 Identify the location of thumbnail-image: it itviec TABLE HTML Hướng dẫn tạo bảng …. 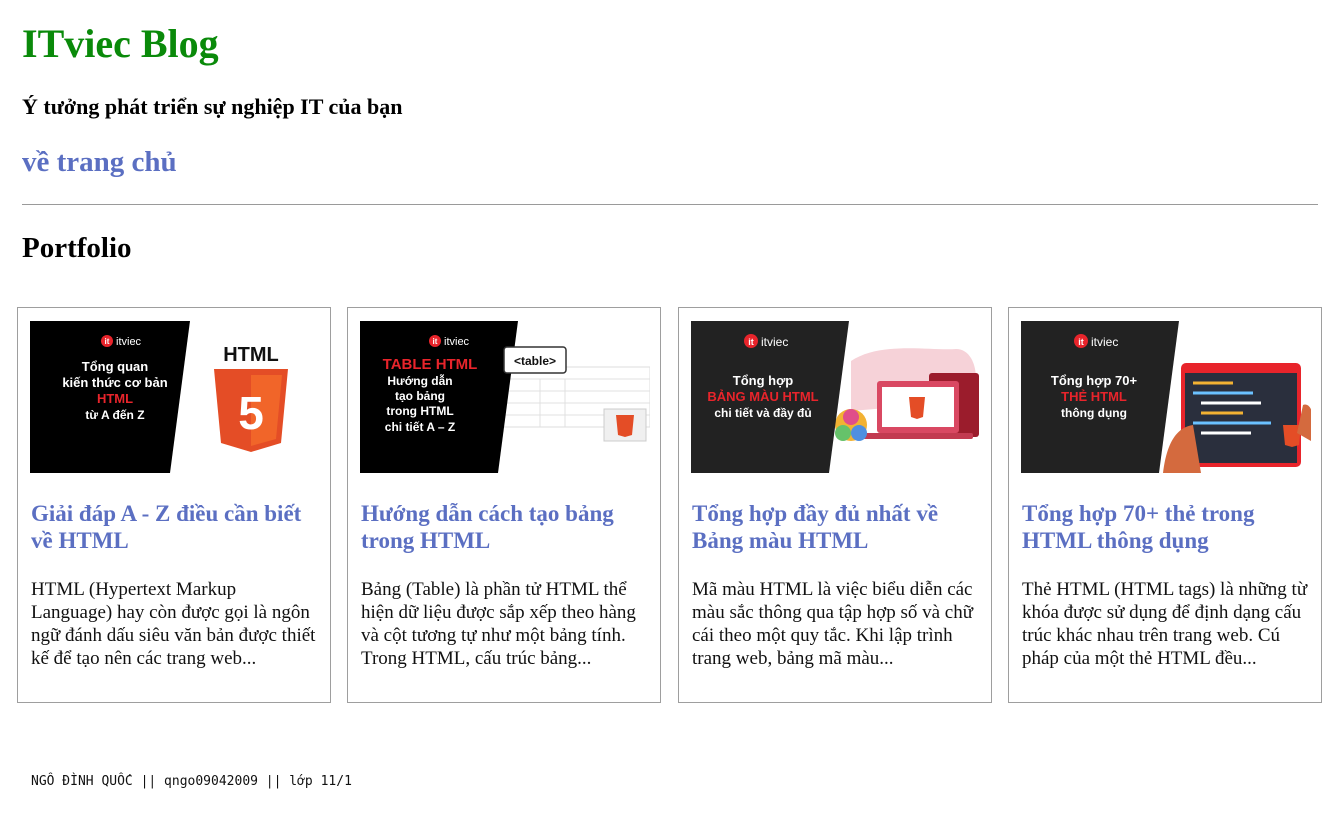
(505, 397).